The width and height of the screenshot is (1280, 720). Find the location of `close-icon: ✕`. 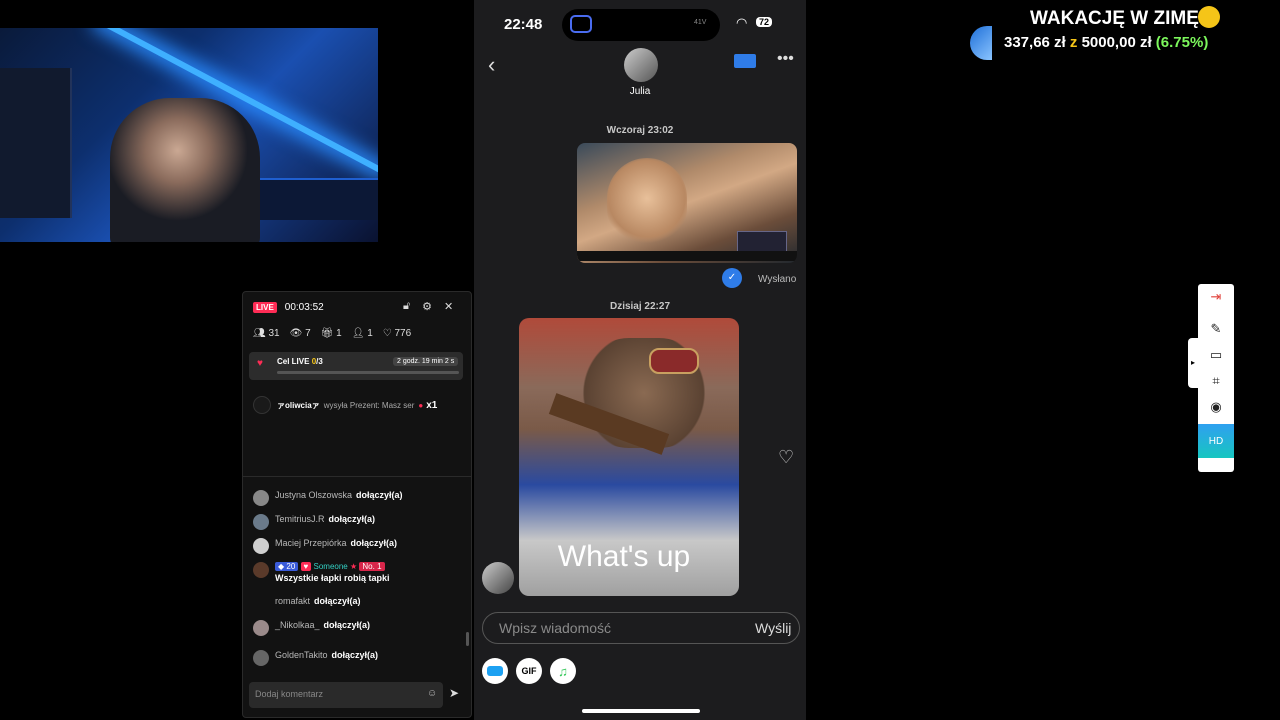

close-icon: ✕ is located at coordinates (448, 306).